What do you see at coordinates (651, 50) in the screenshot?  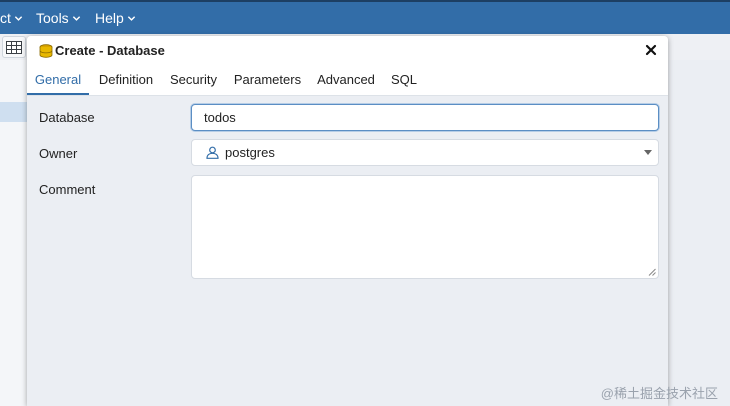 I see `close-icon` at bounding box center [651, 50].